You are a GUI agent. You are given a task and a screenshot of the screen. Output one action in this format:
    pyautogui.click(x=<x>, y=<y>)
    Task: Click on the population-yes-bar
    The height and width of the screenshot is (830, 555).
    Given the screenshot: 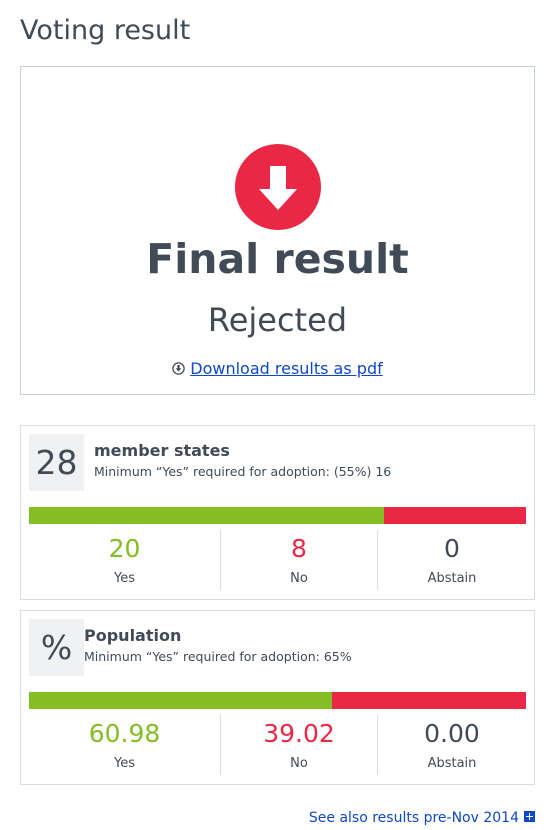 What is the action you would take?
    pyautogui.click(x=181, y=700)
    